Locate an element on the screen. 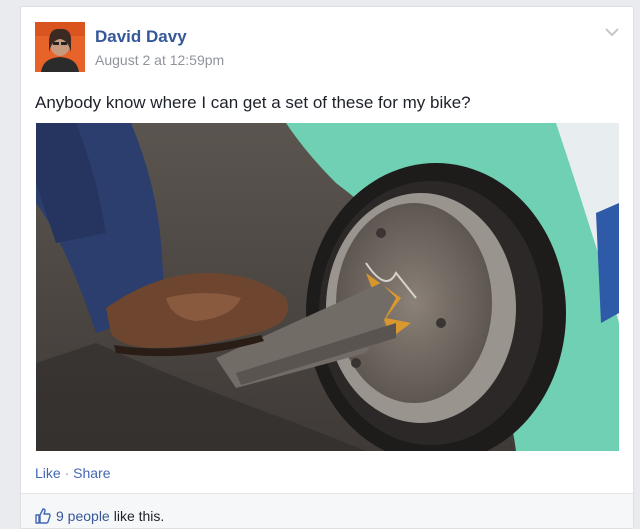 The width and height of the screenshot is (640, 529). likes-summary: 9 people like this. is located at coordinates (99, 516).